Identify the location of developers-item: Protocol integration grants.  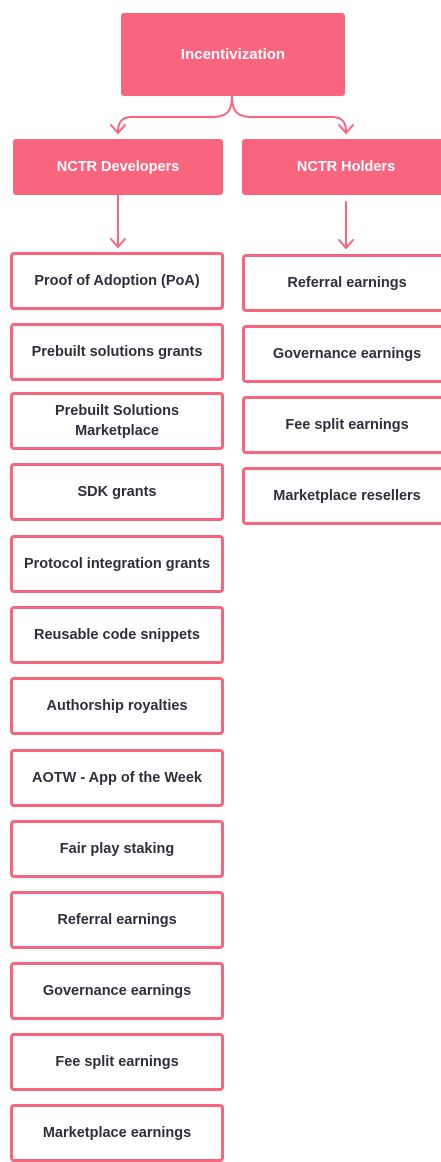
(117, 564).